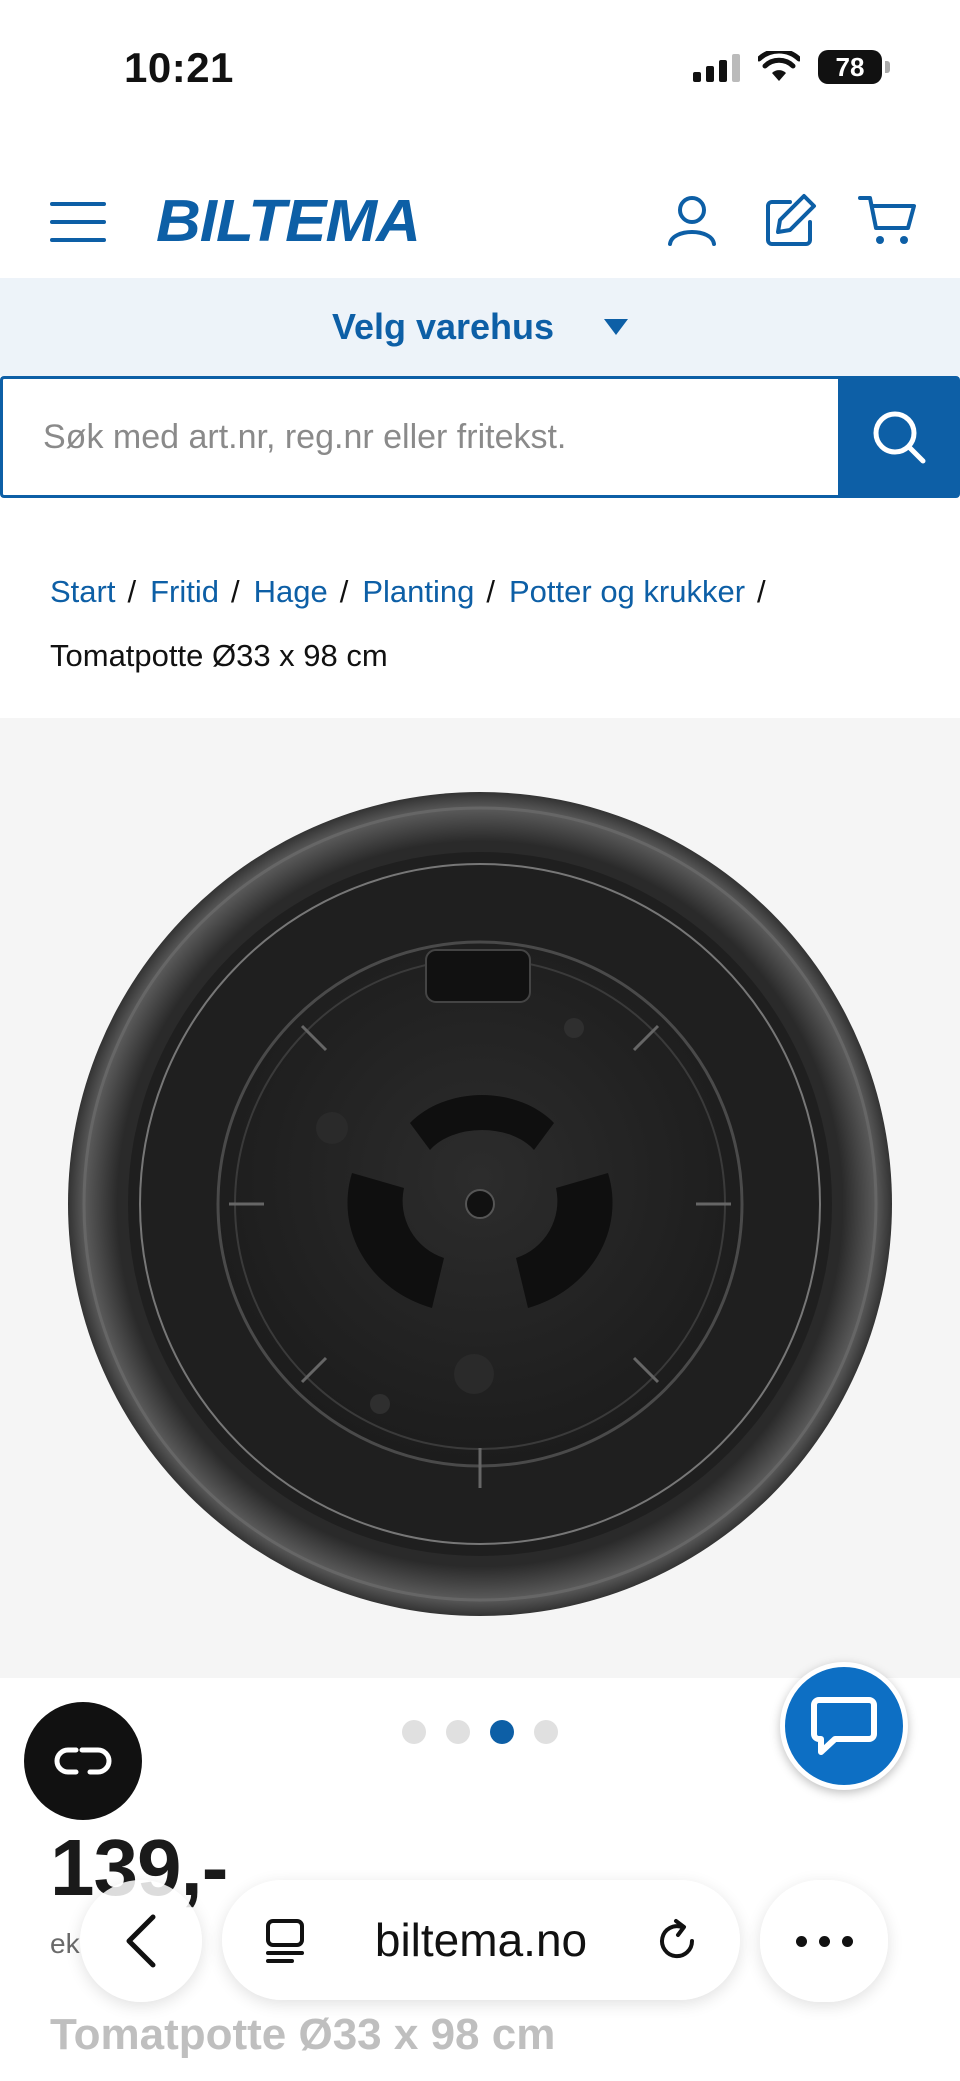 Image resolution: width=960 pixels, height=2081 pixels. Describe the element at coordinates (443, 326) in the screenshot. I see `store-selector-label: Velg varehus` at that location.